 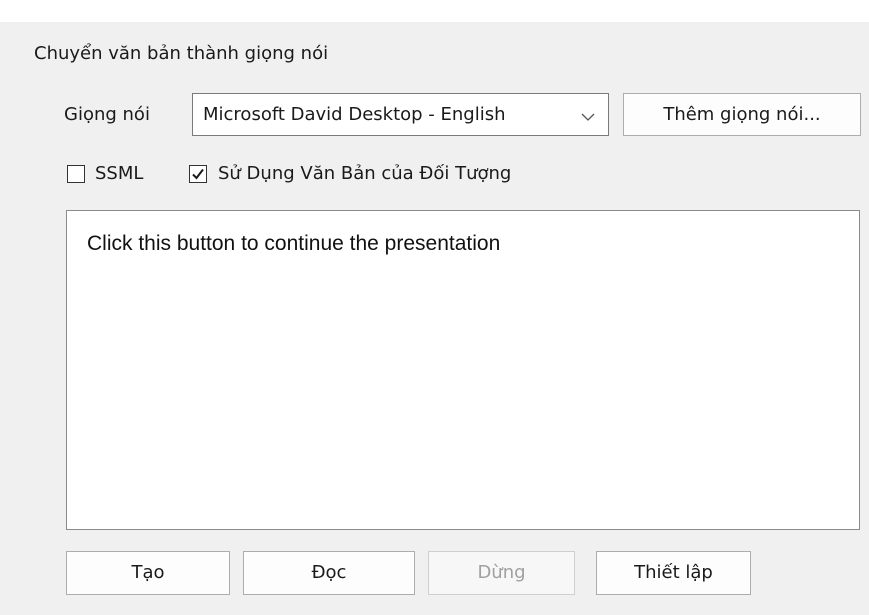 I want to click on top-strip, so click(x=434, y=11).